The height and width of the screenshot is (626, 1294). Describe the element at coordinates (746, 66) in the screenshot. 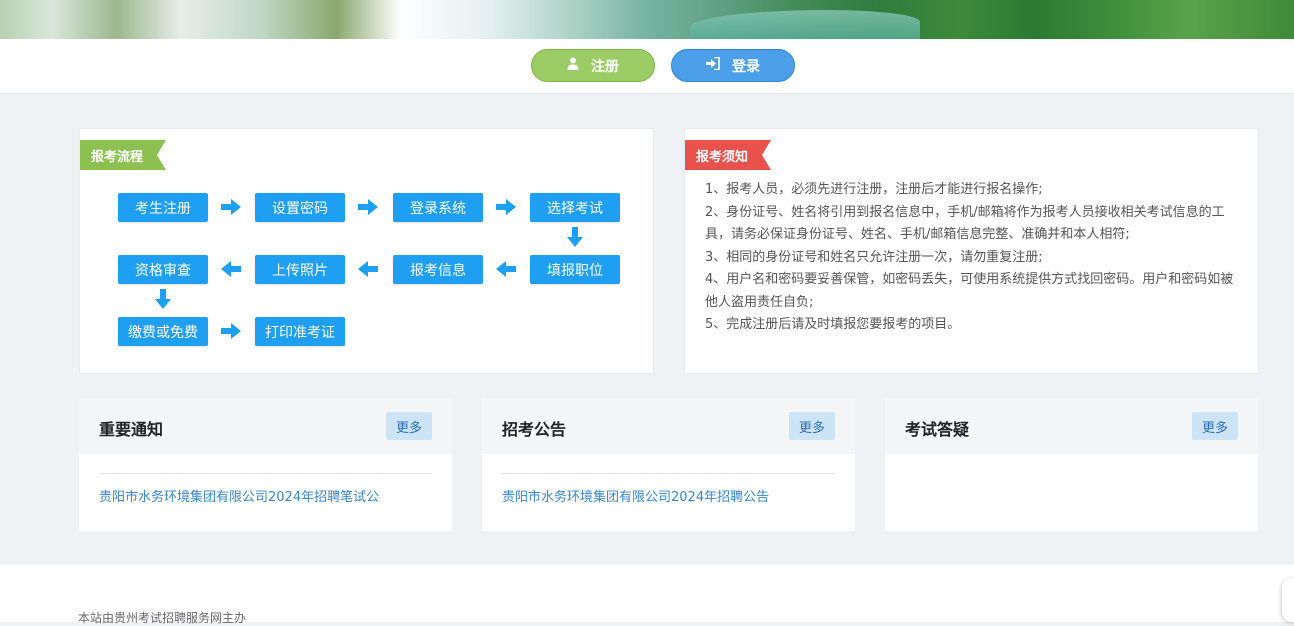

I see `login-label: 登录` at that location.